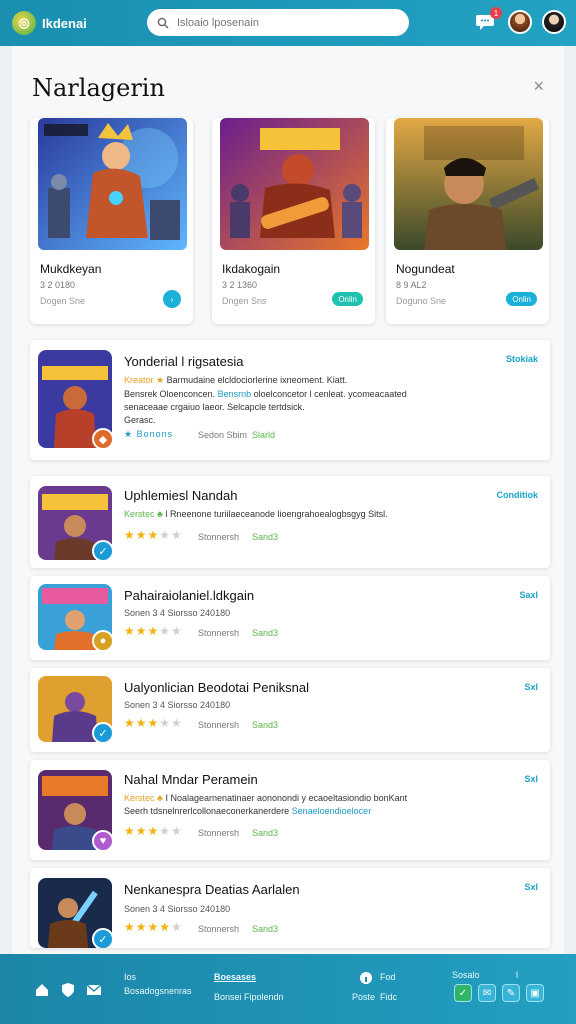 This screenshot has height=1024, width=576. I want to click on download-count: Sedon Sbim, so click(223, 435).